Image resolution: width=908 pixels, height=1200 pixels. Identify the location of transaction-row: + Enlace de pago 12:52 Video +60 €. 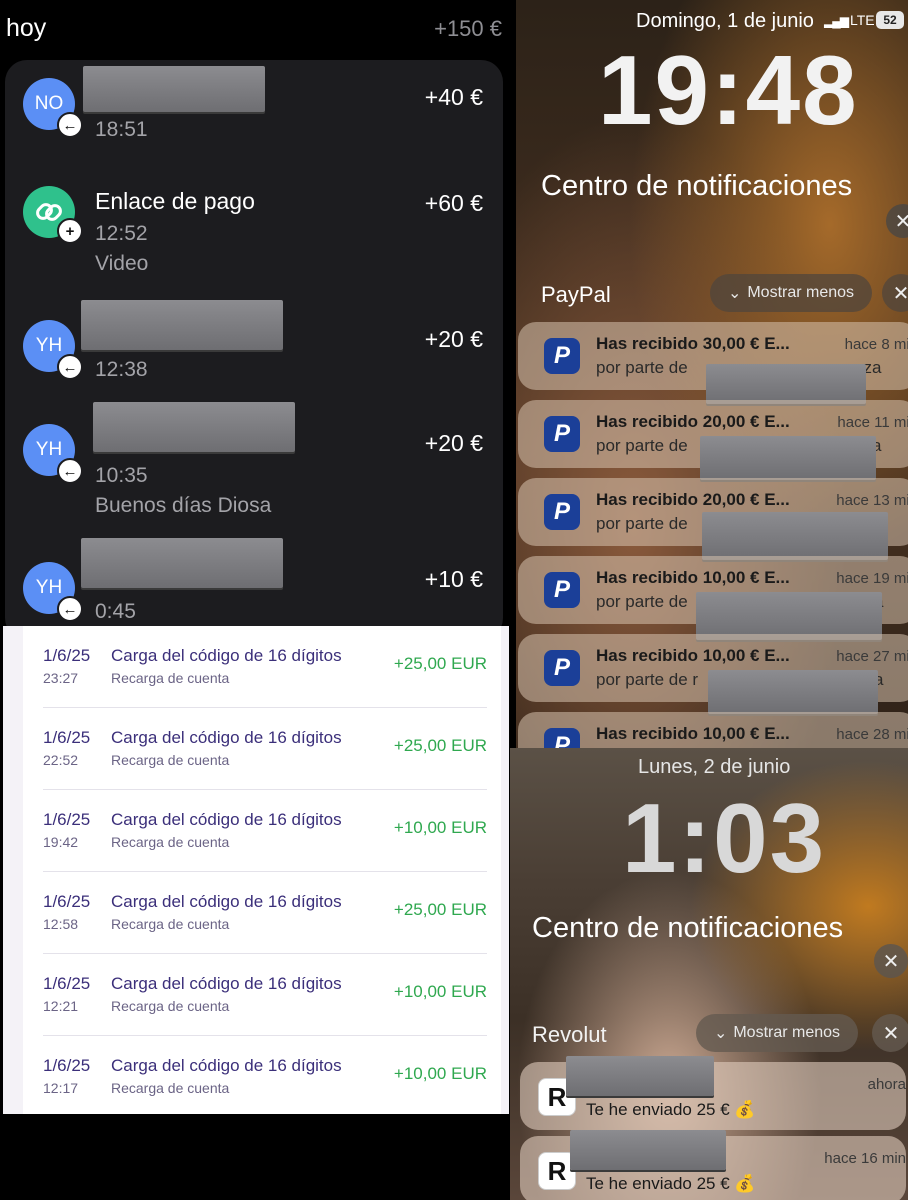
(254, 232).